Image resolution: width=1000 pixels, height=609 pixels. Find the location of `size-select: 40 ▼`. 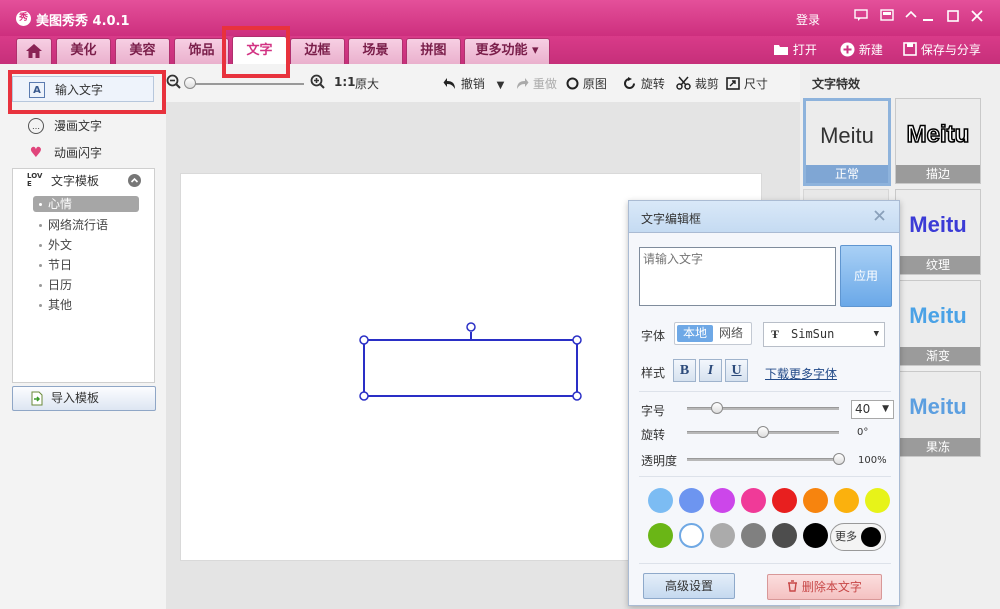

size-select: 40 ▼ is located at coordinates (872, 409).